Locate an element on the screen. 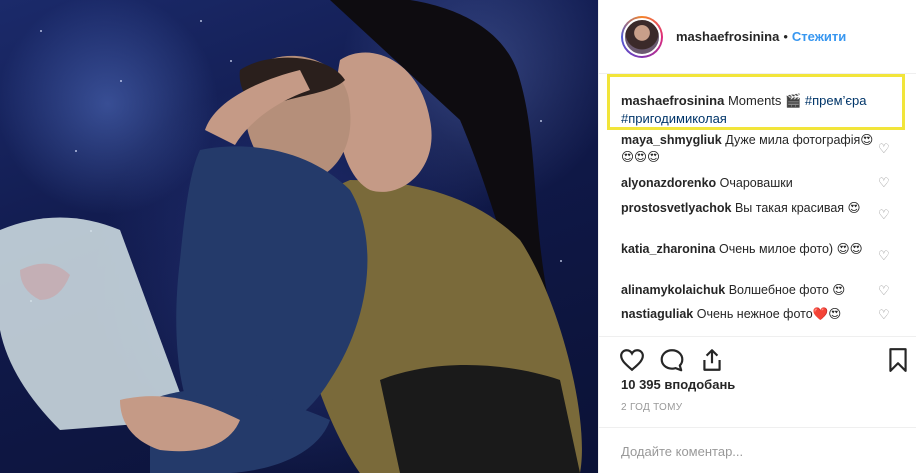 The width and height of the screenshot is (916, 473). follow-button: Стежити is located at coordinates (819, 36).